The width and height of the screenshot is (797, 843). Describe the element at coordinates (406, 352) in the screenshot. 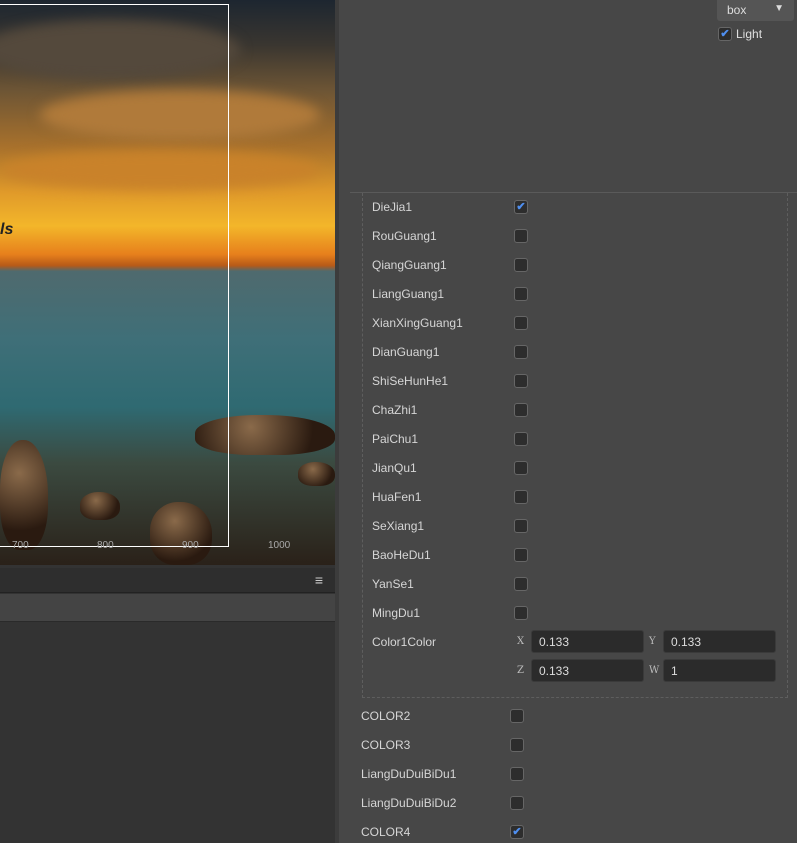

I see `property-label: DianGuang1` at that location.